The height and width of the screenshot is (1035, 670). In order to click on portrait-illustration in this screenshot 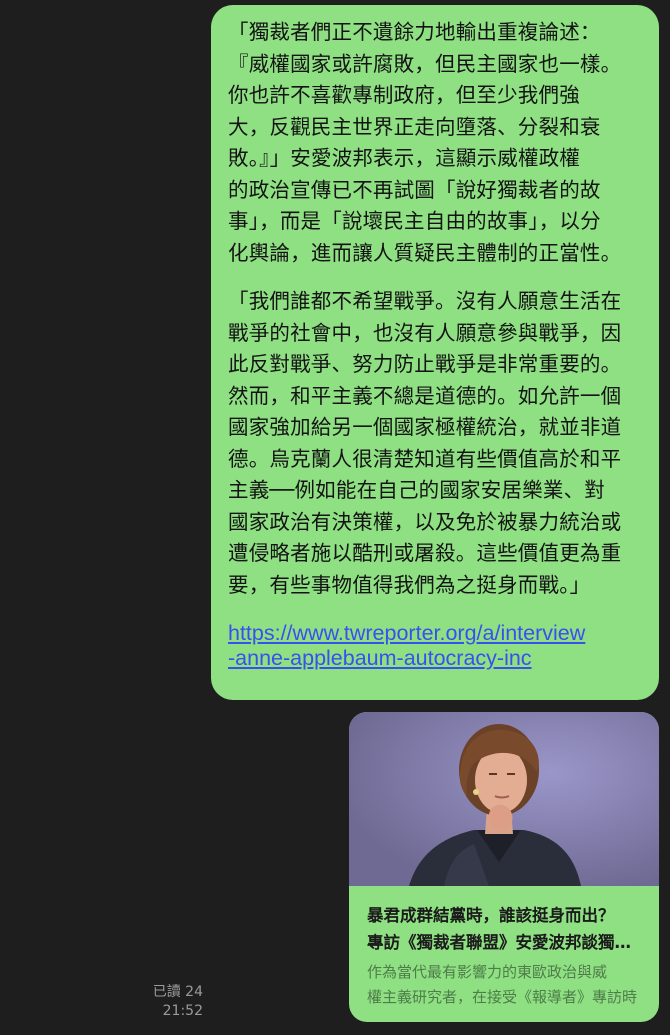, I will do `click(504, 799)`.